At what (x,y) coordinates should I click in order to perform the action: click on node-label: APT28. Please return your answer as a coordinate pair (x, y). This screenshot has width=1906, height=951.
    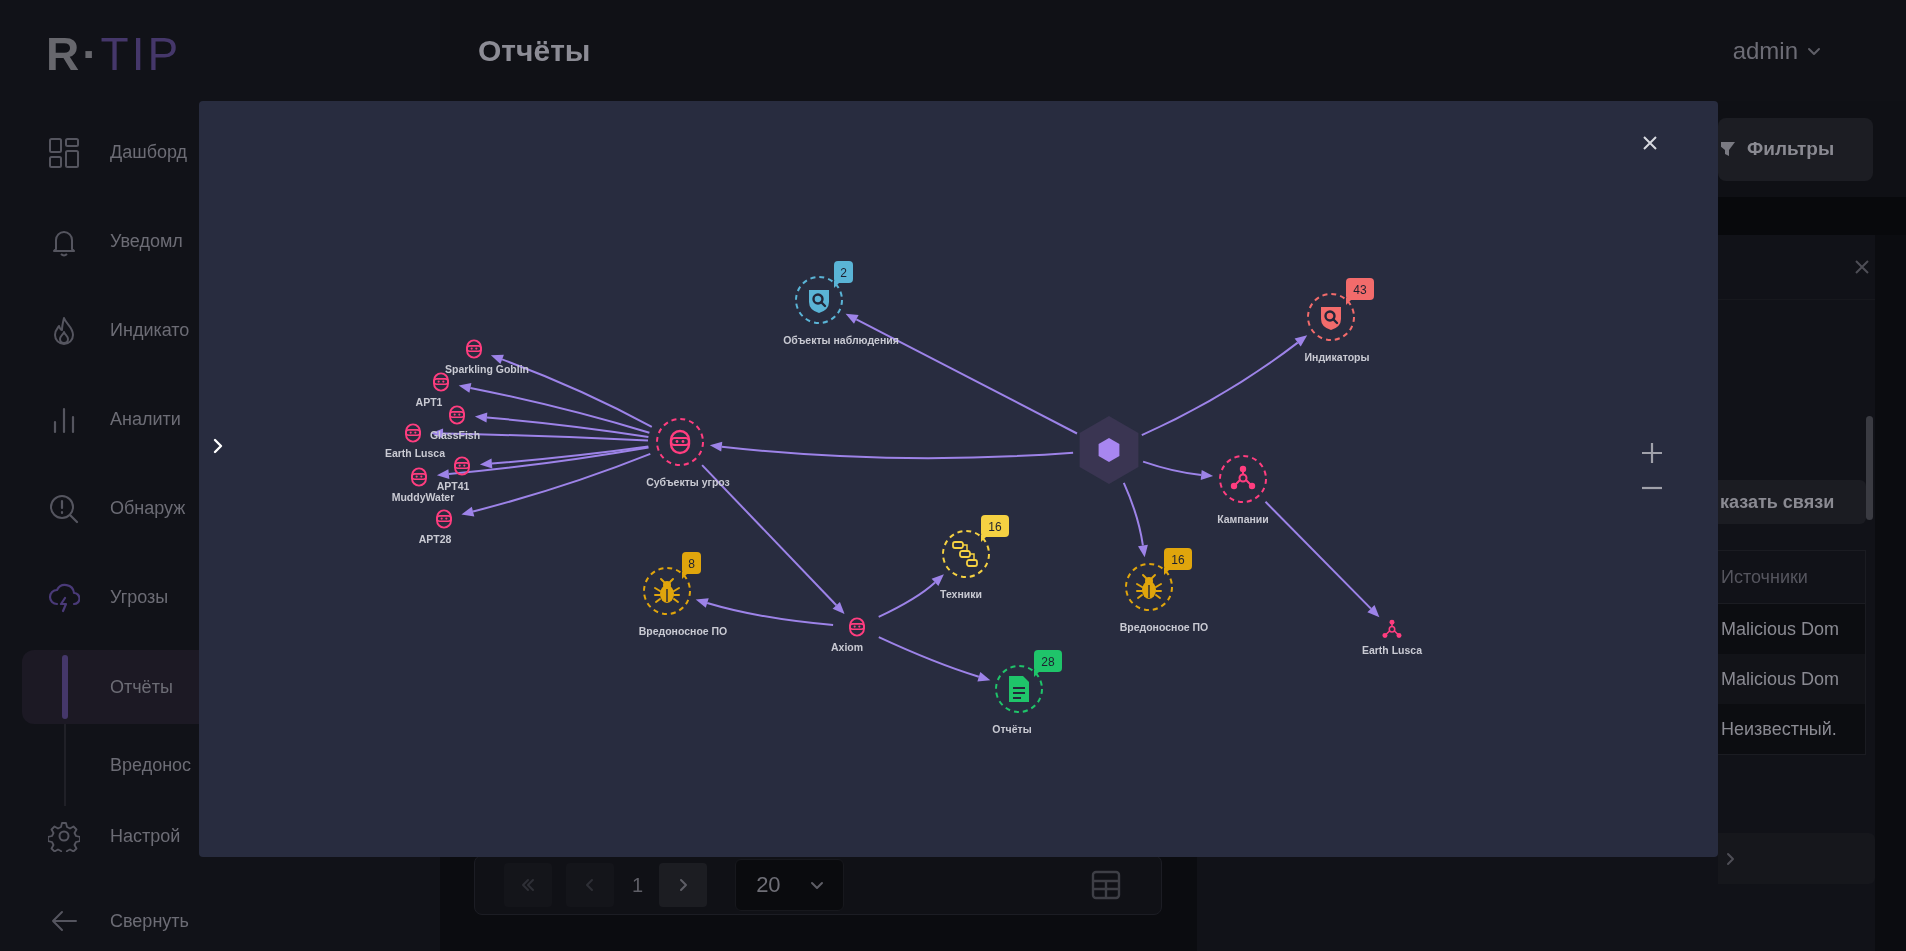
    Looking at the image, I should click on (435, 539).